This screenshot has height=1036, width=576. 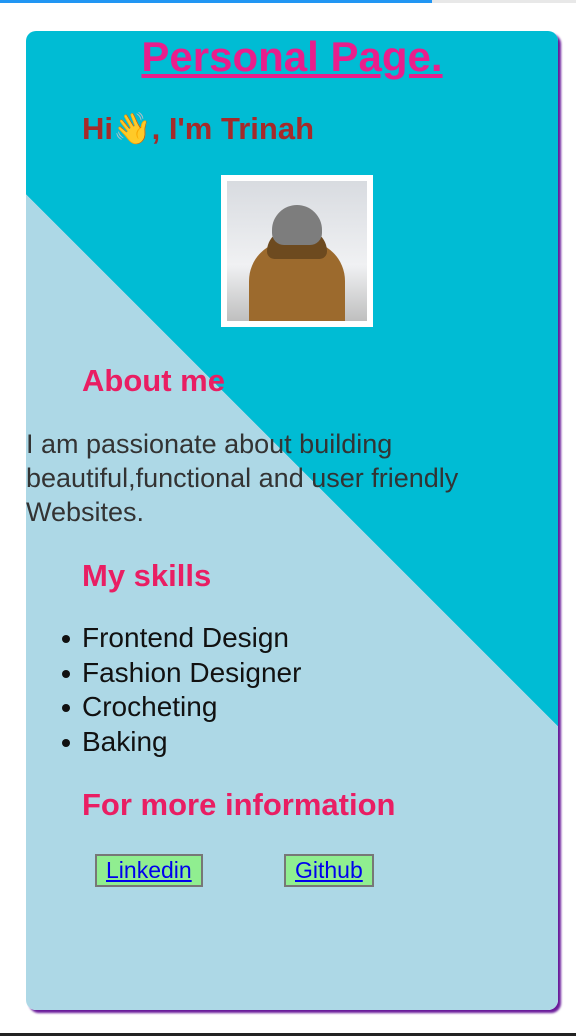 What do you see at coordinates (147, 575) in the screenshot?
I see `skills-heading: My skills` at bounding box center [147, 575].